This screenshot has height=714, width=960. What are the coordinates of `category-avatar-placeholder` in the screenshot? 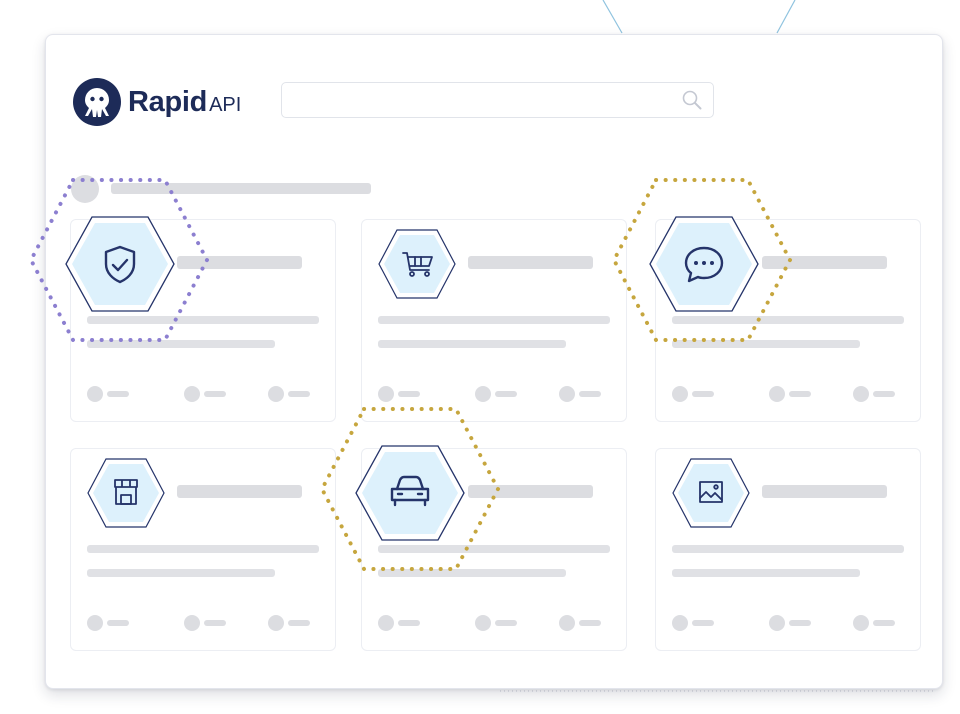 It's located at (85, 189).